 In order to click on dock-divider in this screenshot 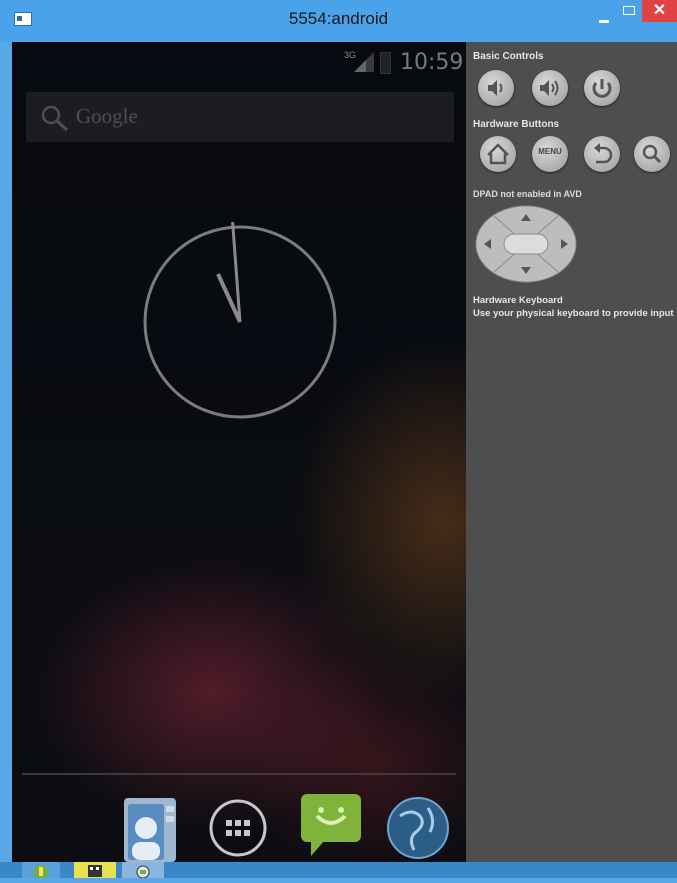, I will do `click(239, 774)`.